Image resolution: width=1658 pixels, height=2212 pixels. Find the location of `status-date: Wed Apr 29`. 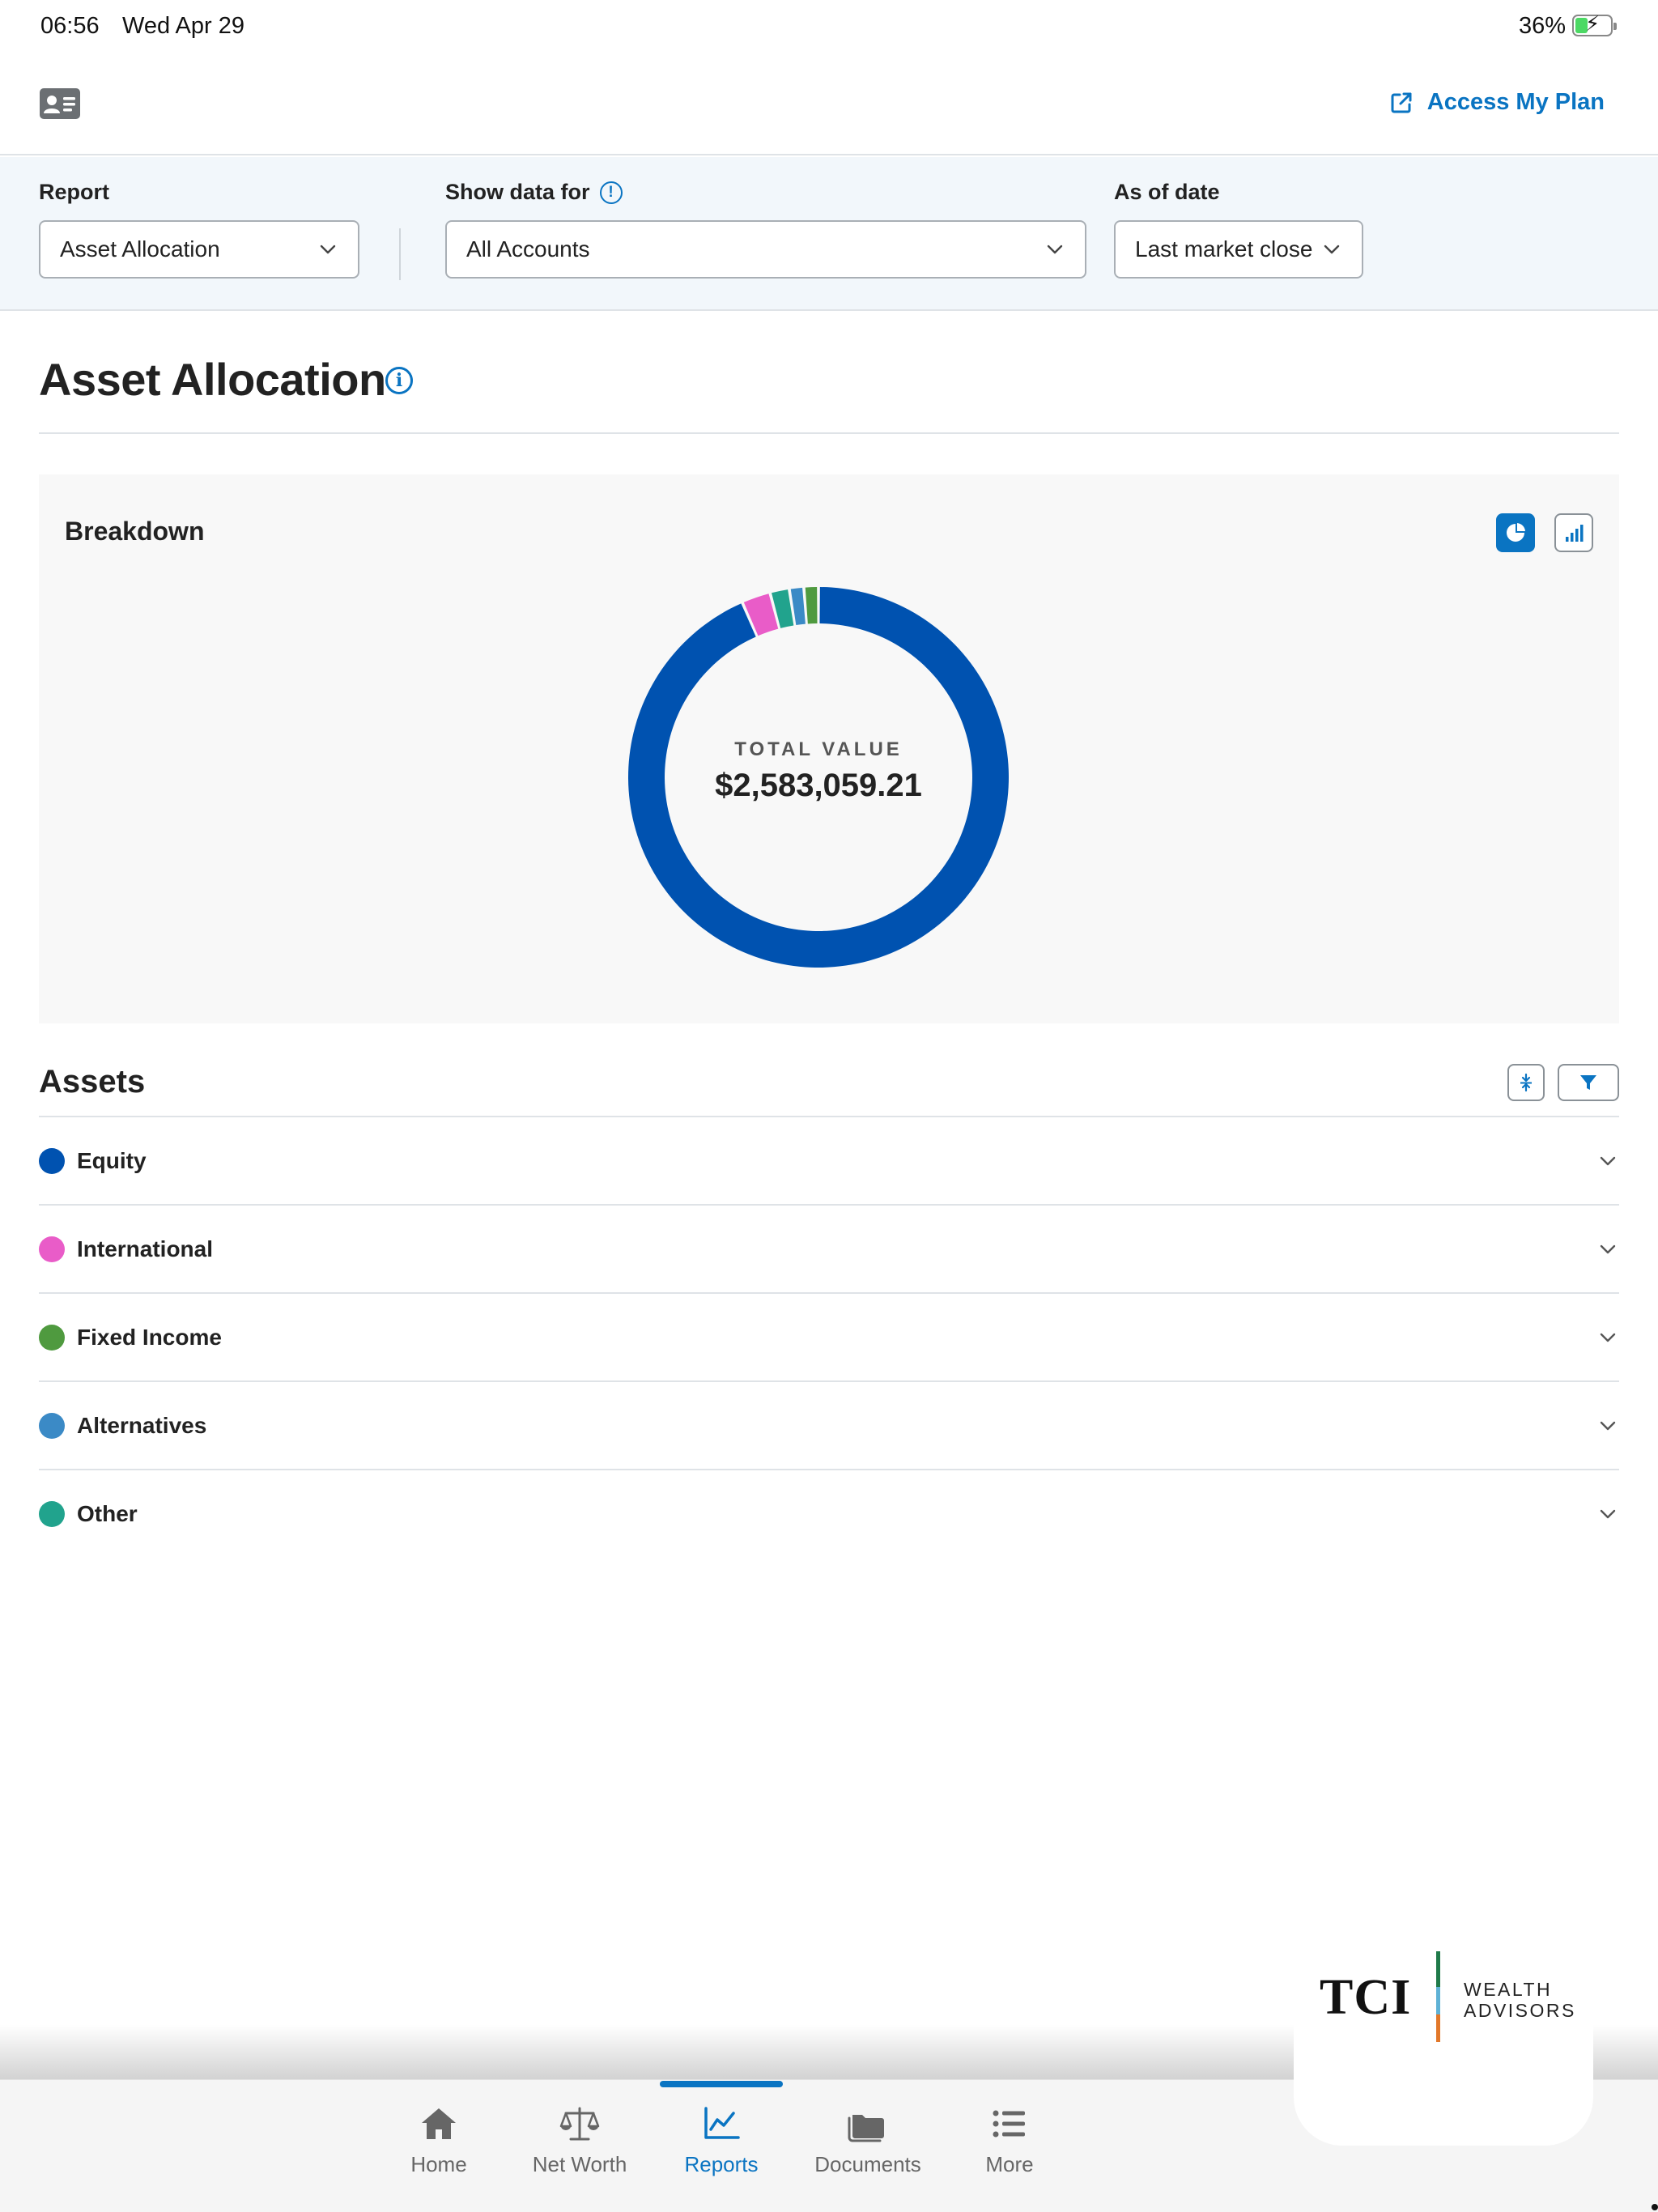

status-date: Wed Apr 29 is located at coordinates (183, 26).